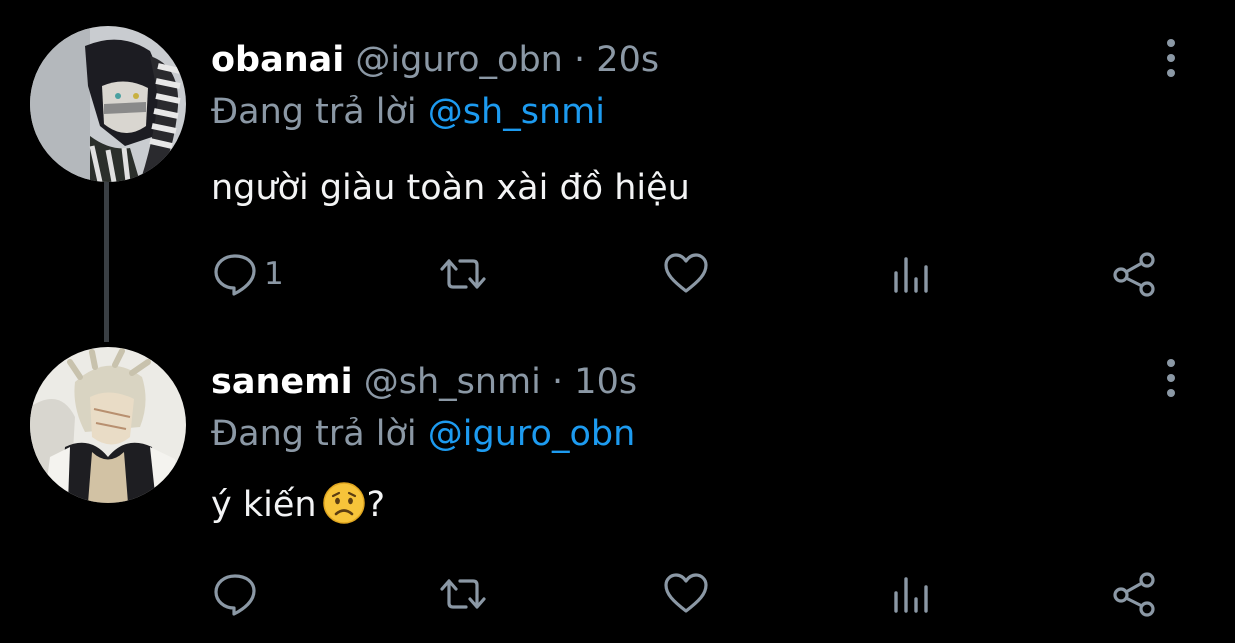 This screenshot has height=643, width=1235. I want to click on tweet-header: obanai @iguro_obn · 20s, so click(435, 60).